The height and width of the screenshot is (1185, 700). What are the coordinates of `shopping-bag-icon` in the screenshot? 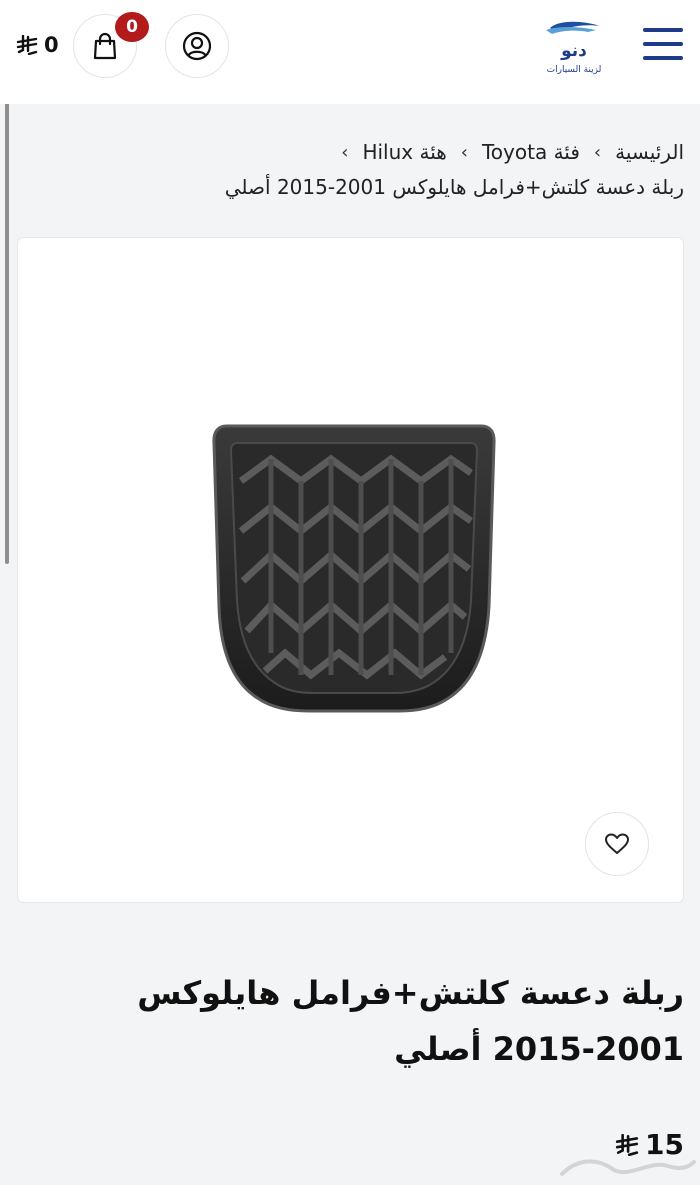 It's located at (105, 46).